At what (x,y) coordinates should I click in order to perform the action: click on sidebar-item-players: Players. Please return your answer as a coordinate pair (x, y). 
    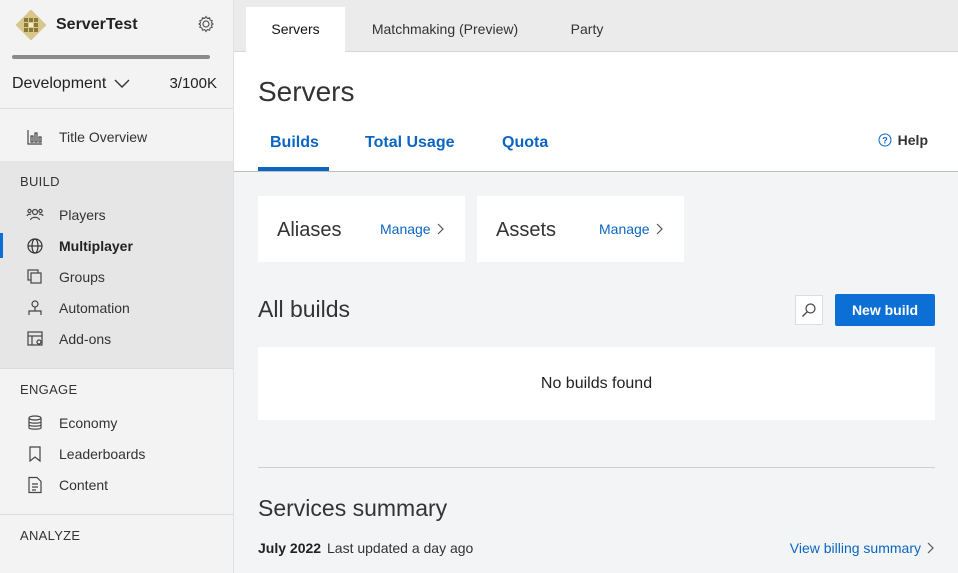
    Looking at the image, I should click on (116, 214).